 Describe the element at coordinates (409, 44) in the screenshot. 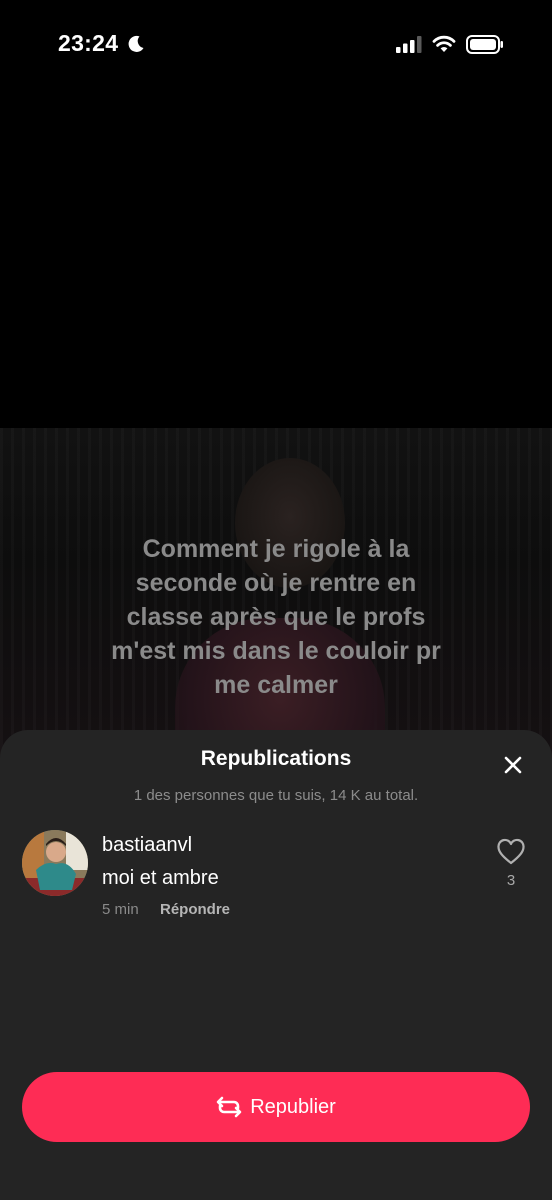

I see `cellular-signal-icon` at that location.